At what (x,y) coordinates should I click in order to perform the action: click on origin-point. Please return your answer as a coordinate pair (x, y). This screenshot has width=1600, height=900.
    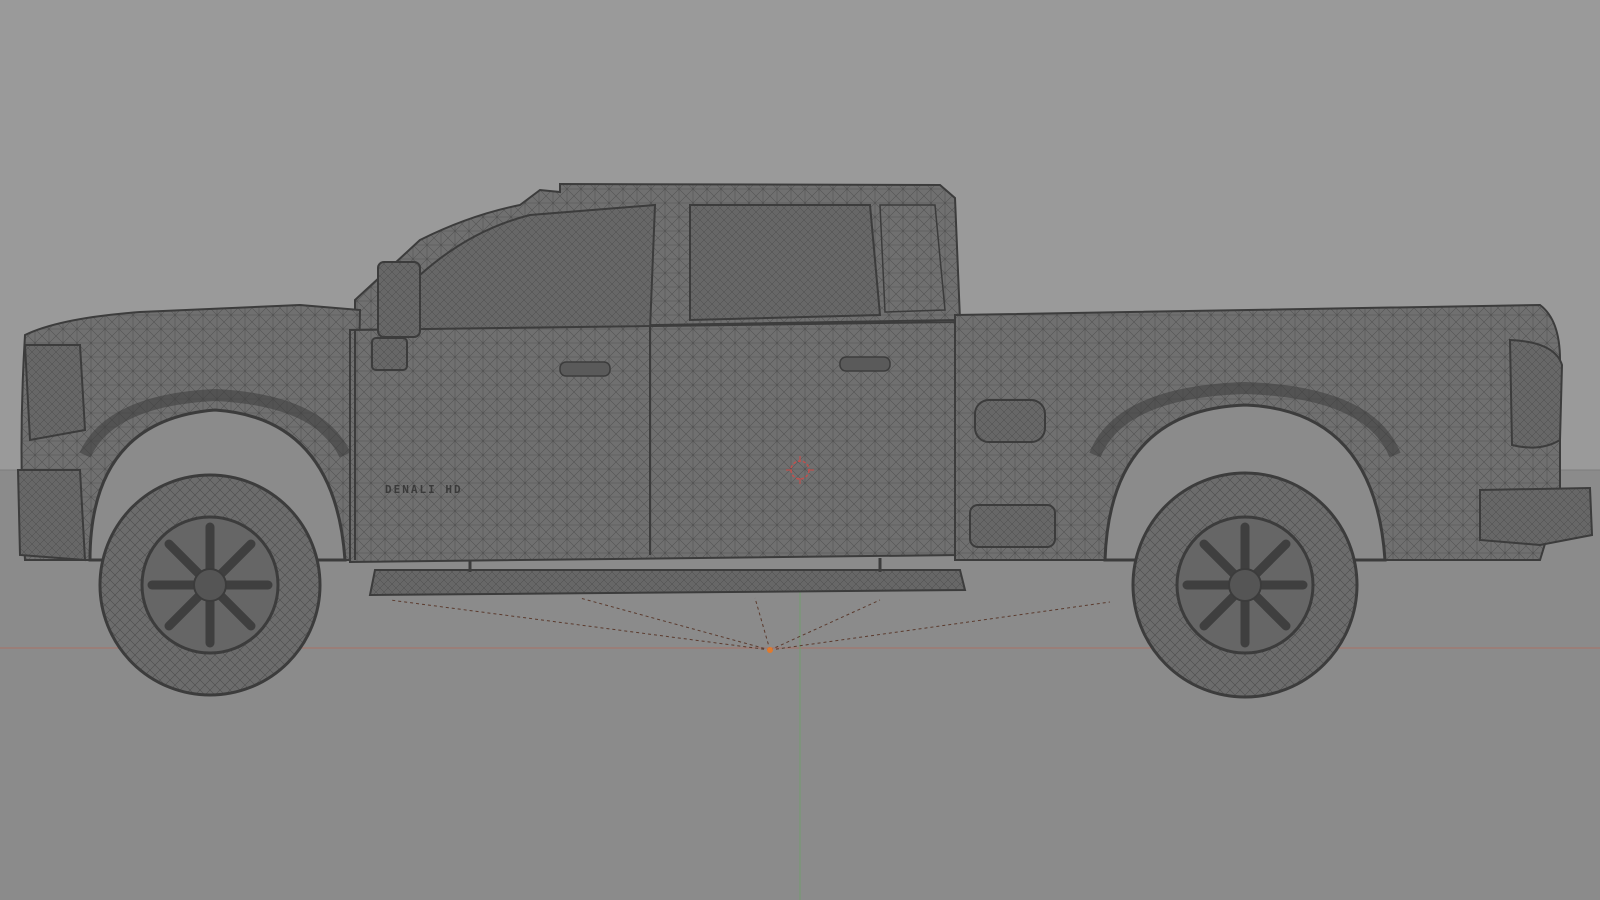
    Looking at the image, I should click on (770, 650).